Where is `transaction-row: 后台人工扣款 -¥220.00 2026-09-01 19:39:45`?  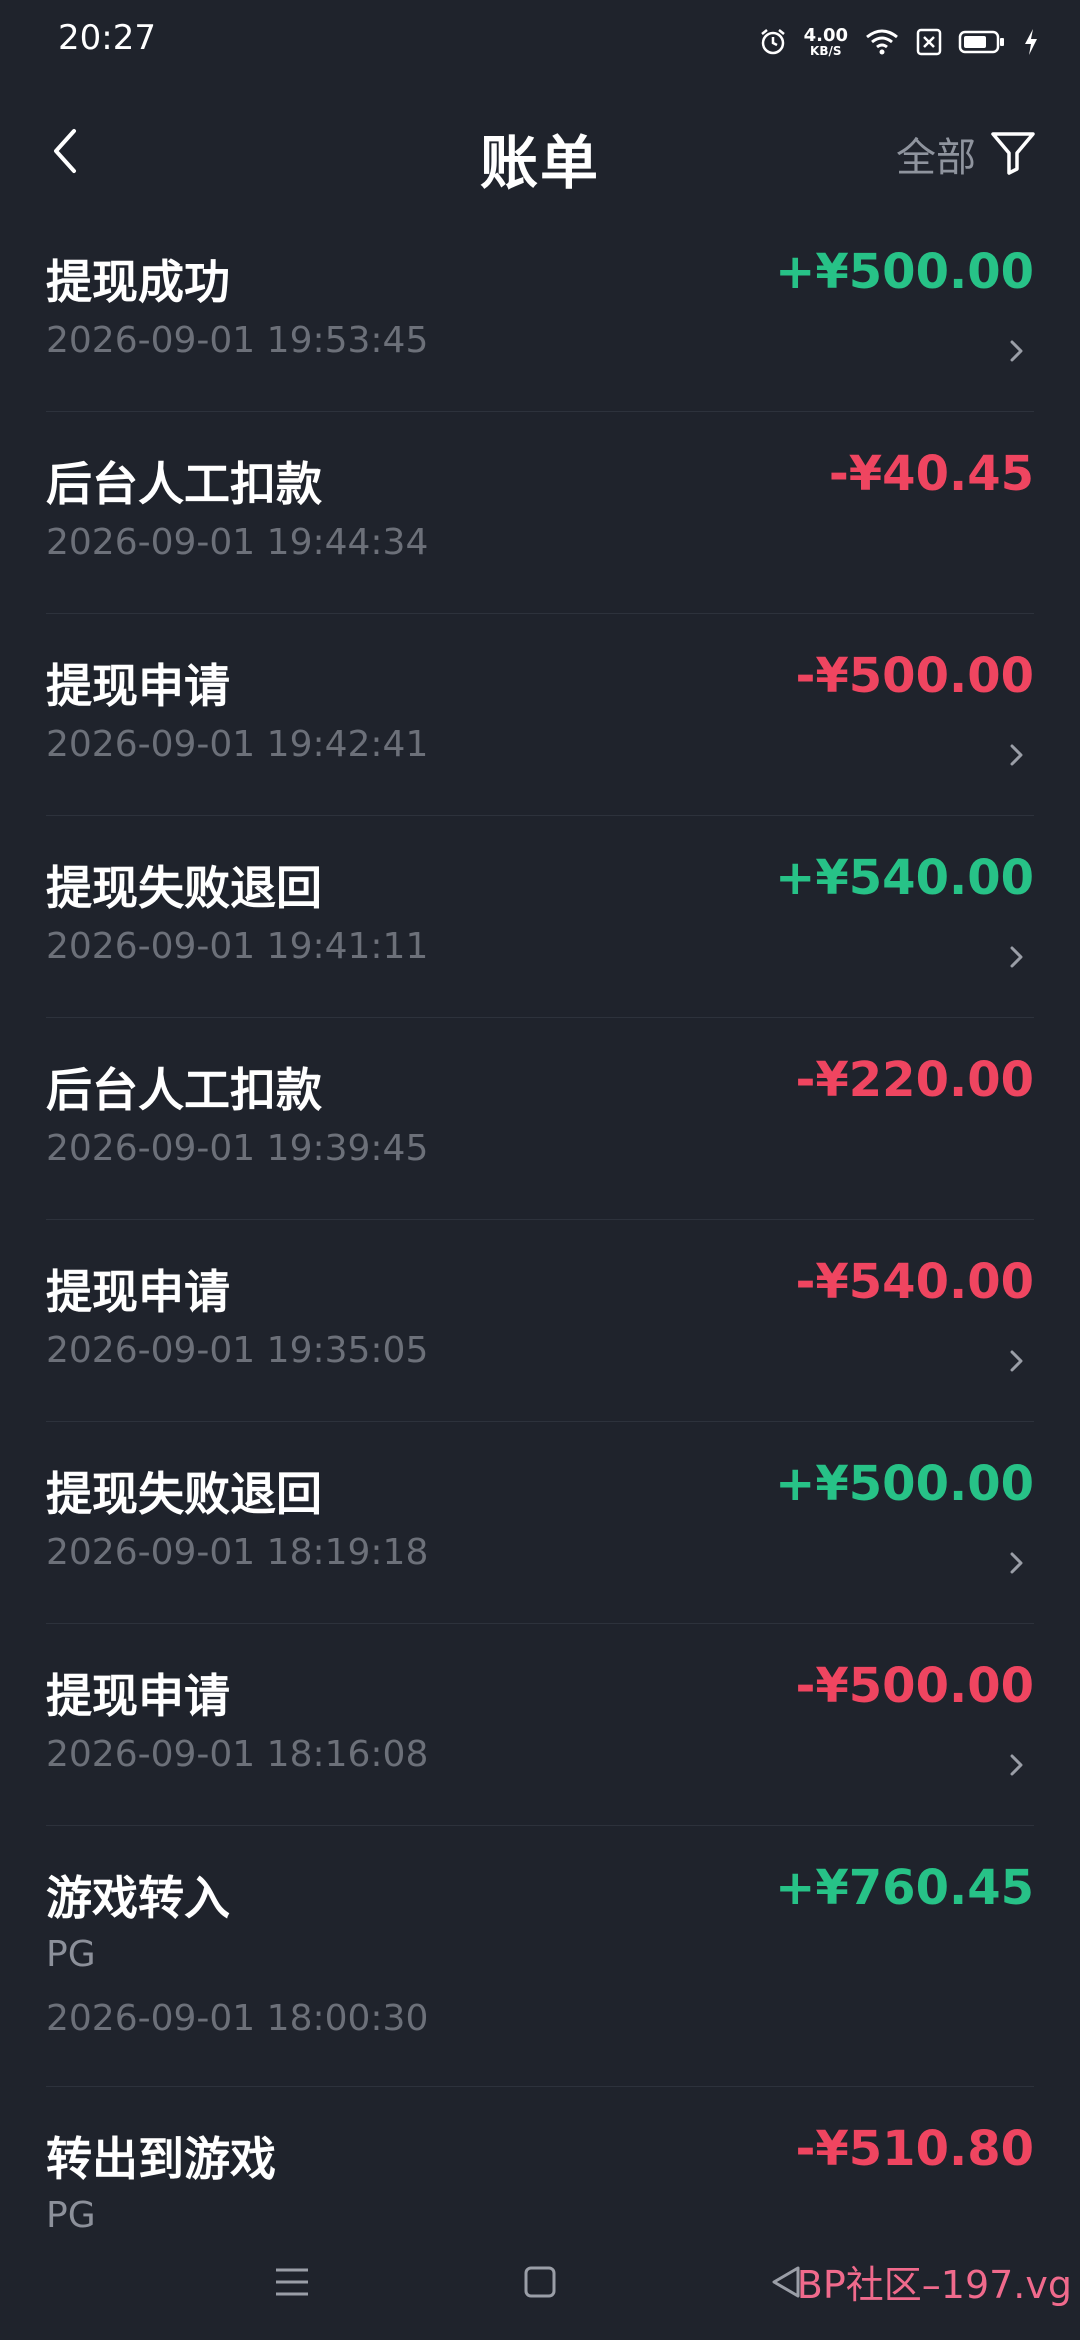
transaction-row: 后台人工扣款 -¥220.00 2026-09-01 19:39:45 is located at coordinates (540, 1119).